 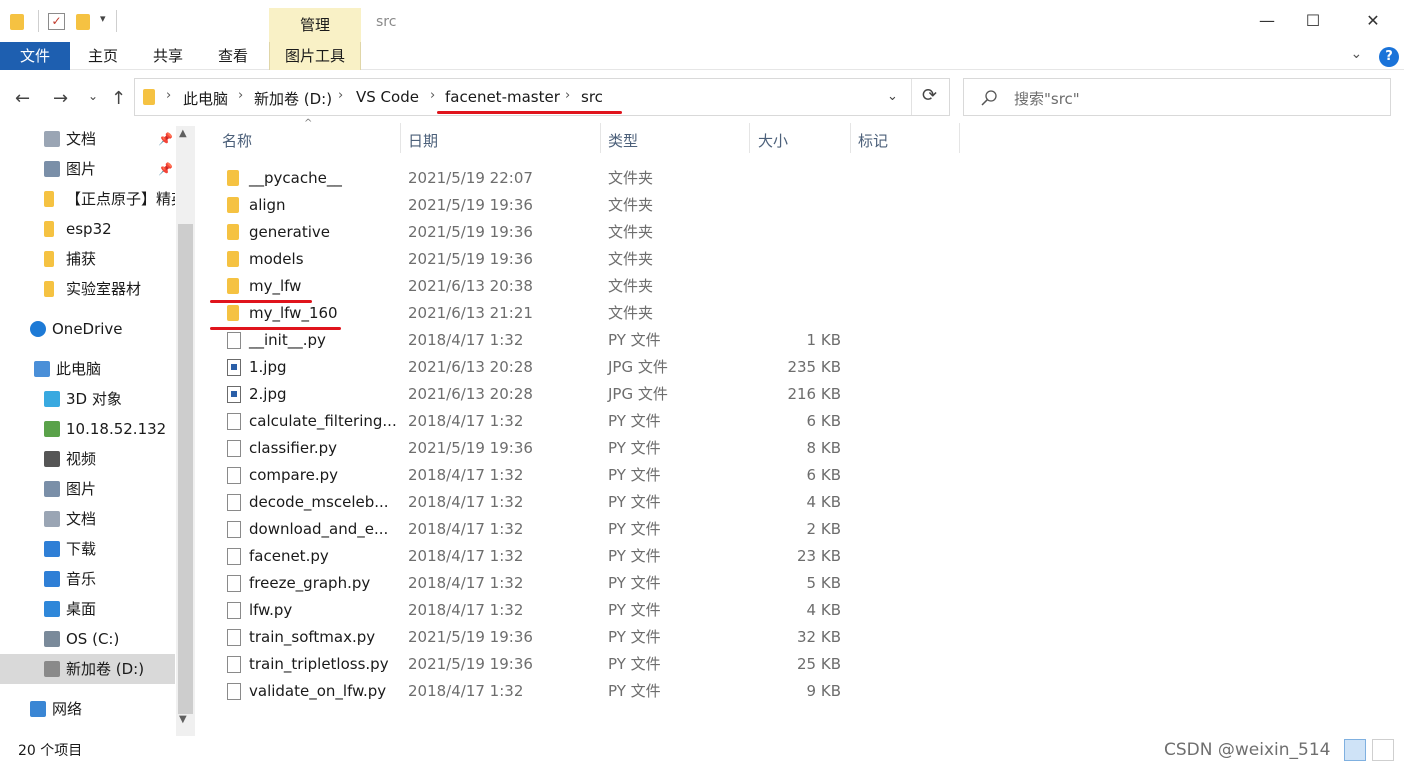 What do you see at coordinates (542, 556) in the screenshot?
I see `file-row: facenet.py 2018/4/17 1:32 PY 文件 23 KB` at bounding box center [542, 556].